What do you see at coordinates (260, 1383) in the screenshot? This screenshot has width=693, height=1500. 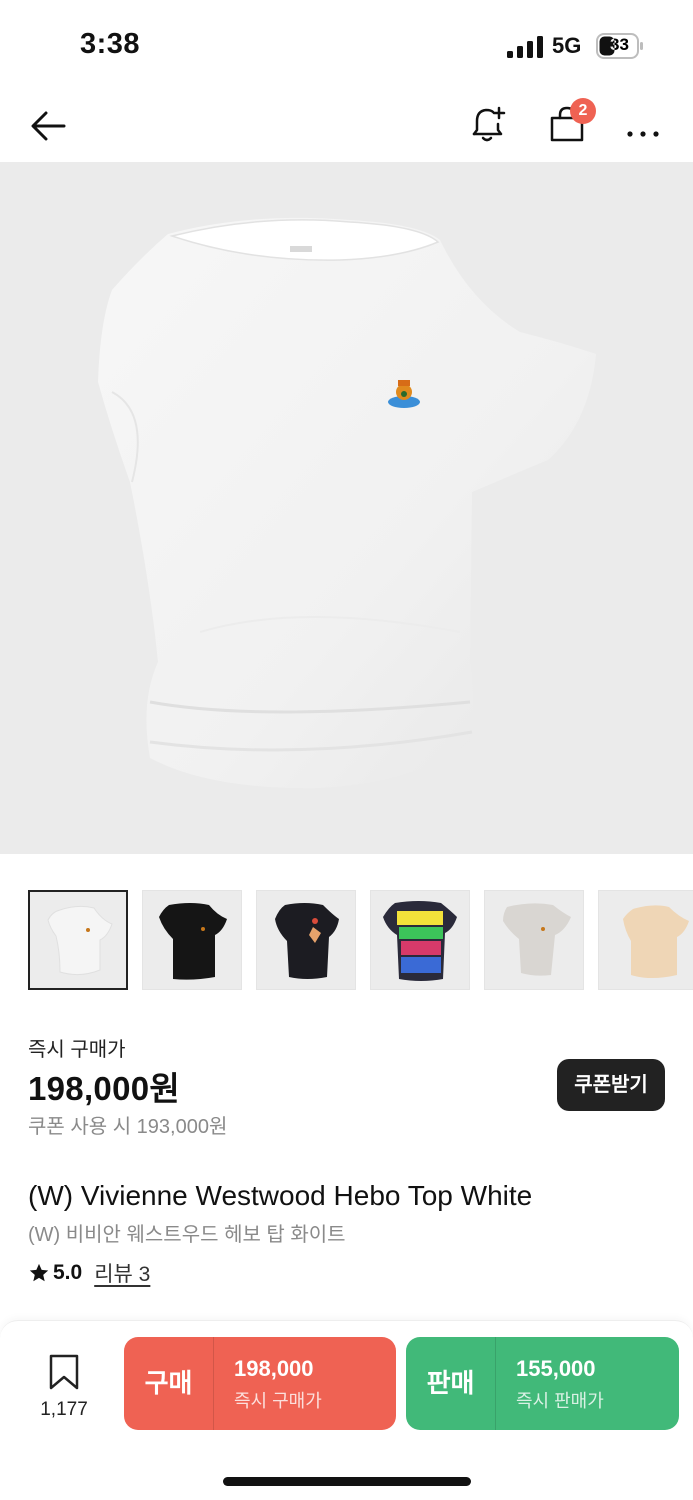 I see `buy-button: 구매 198,000 즉시 구매가` at bounding box center [260, 1383].